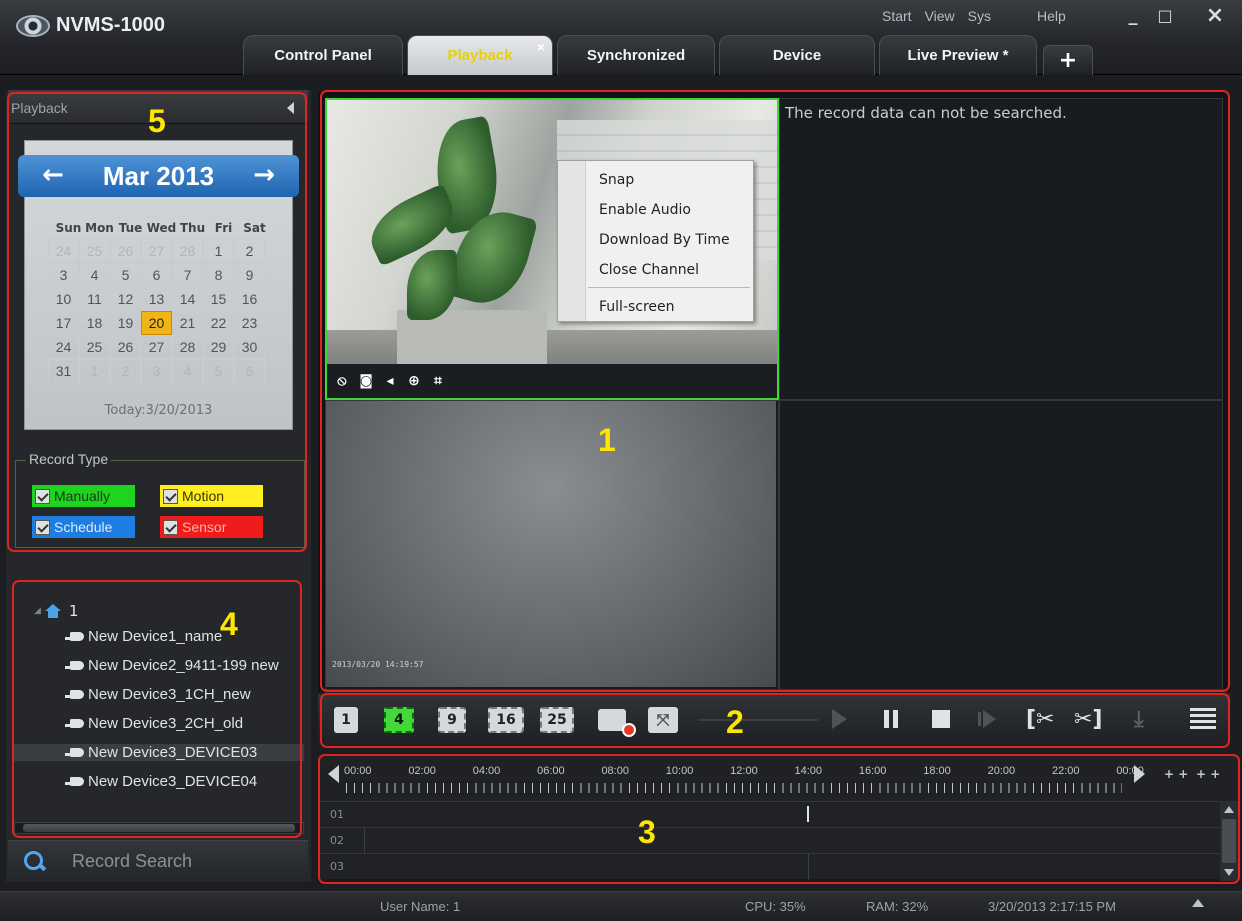 The height and width of the screenshot is (921, 1242). I want to click on scroll-down-icon, so click(1229, 872).